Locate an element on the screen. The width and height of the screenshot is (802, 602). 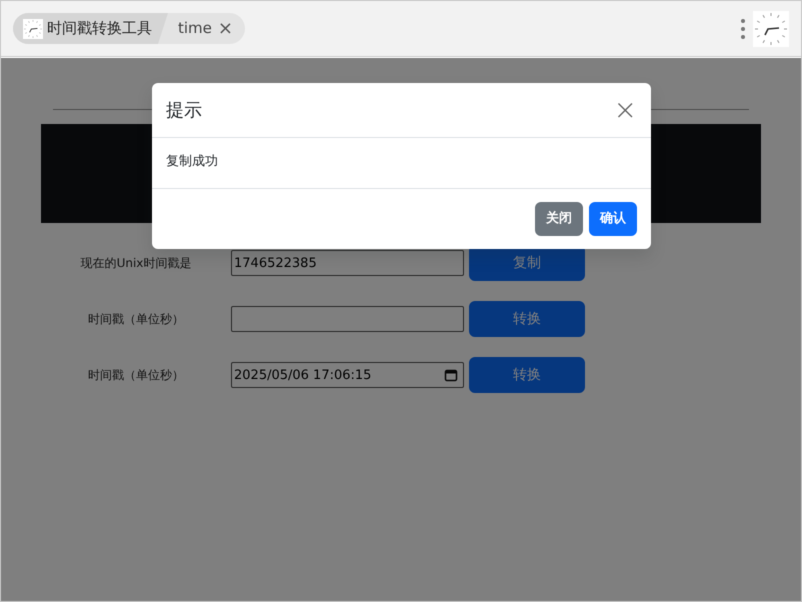
date-field: 2025/05/06 17:06:15 is located at coordinates (347, 375).